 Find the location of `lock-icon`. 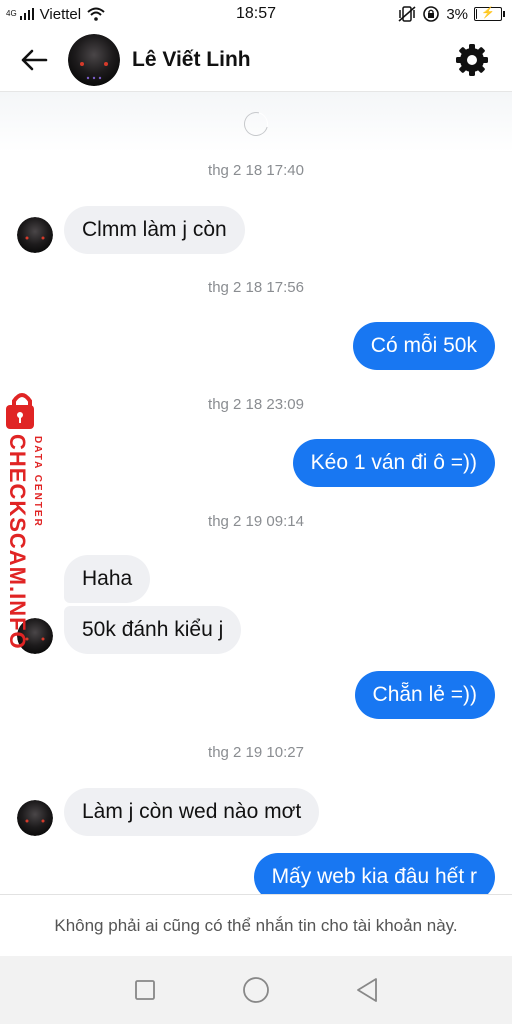

lock-icon is located at coordinates (20, 411).